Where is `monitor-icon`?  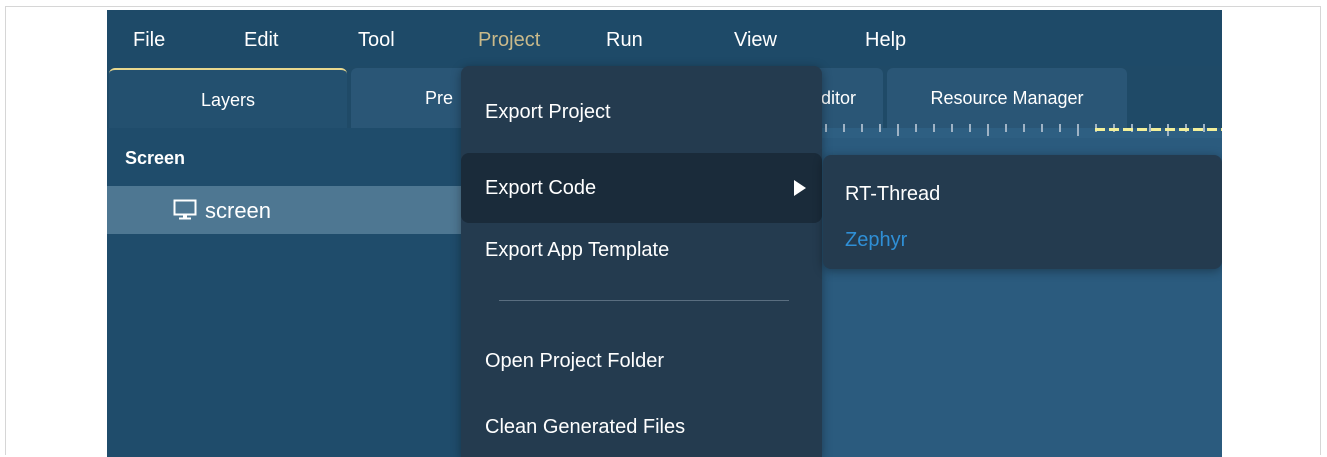
monitor-icon is located at coordinates (185, 209).